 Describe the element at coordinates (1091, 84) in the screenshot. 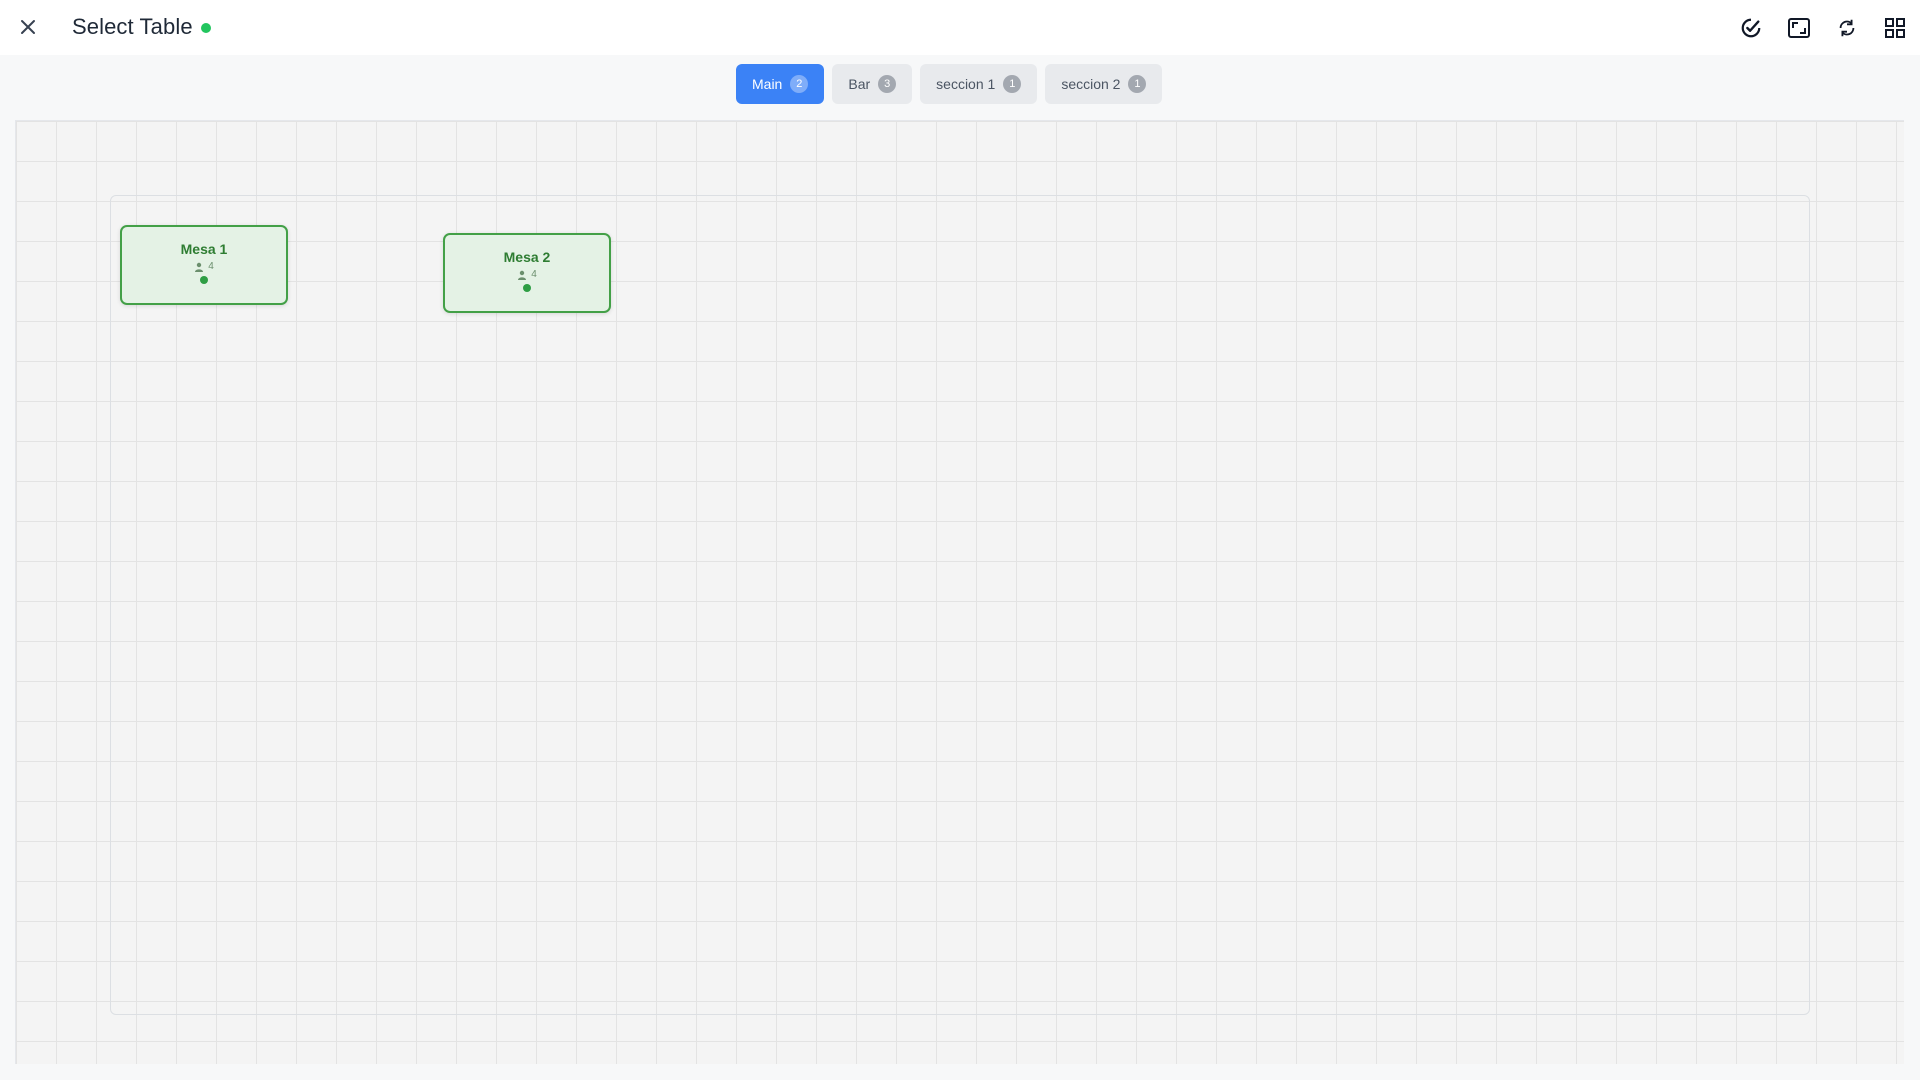

I see `tab-label: seccion 2` at that location.